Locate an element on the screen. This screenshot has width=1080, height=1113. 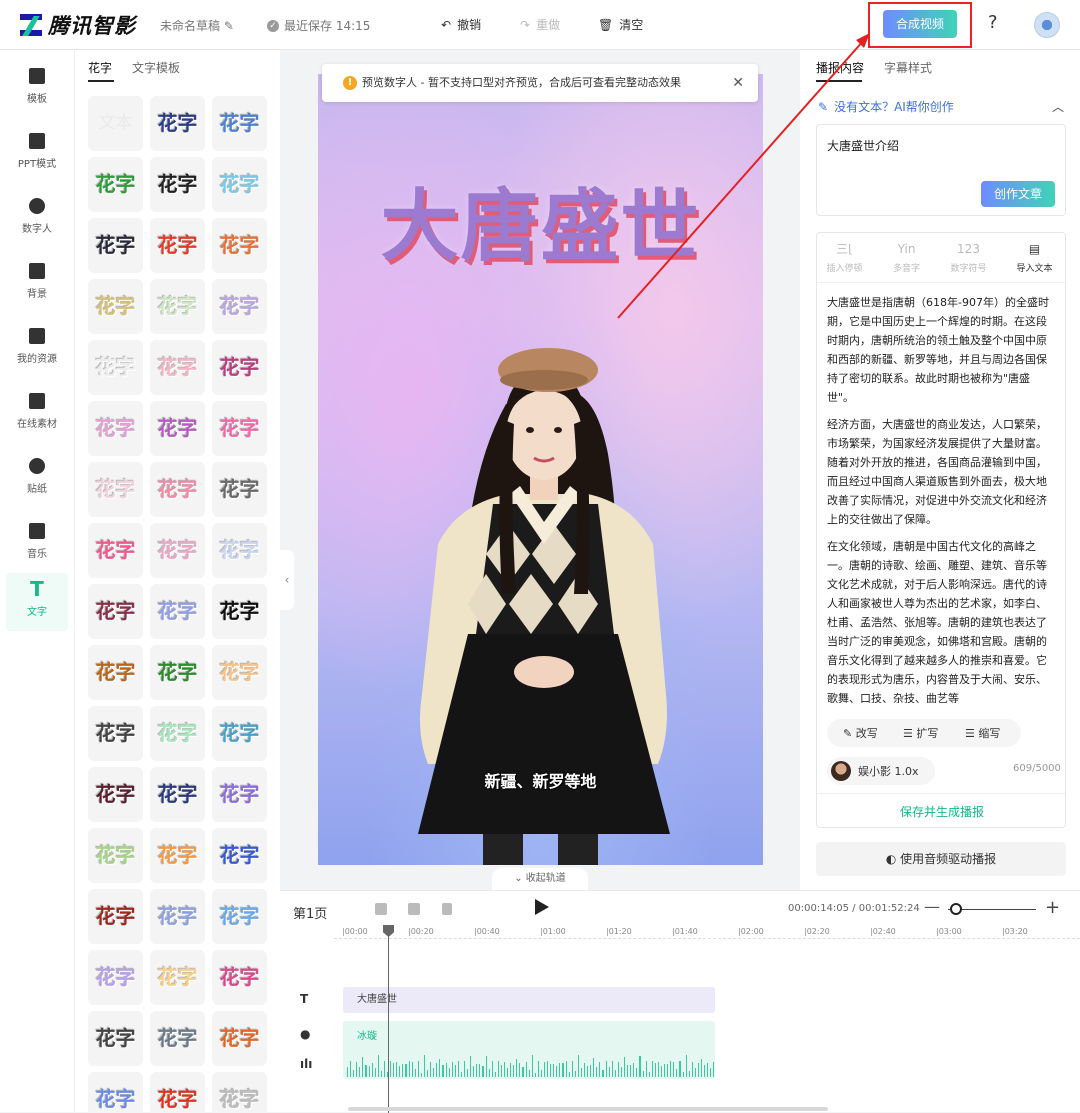
playhead is located at coordinates (388, 1020).